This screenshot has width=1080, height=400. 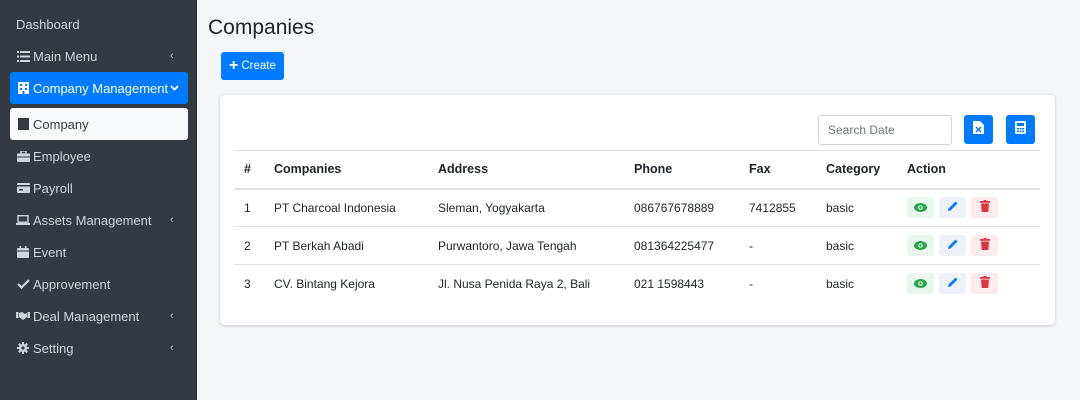 What do you see at coordinates (72, 284) in the screenshot?
I see `sidebar-item-label: Approvement` at bounding box center [72, 284].